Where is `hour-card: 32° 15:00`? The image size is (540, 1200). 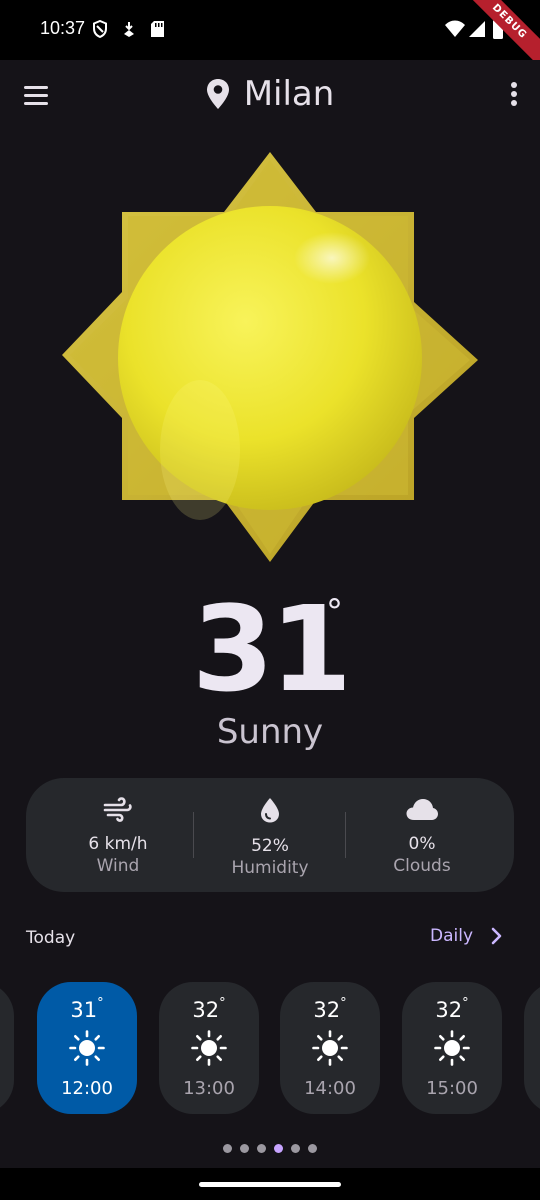
hour-card: 32° 15:00 is located at coordinates (452, 1048).